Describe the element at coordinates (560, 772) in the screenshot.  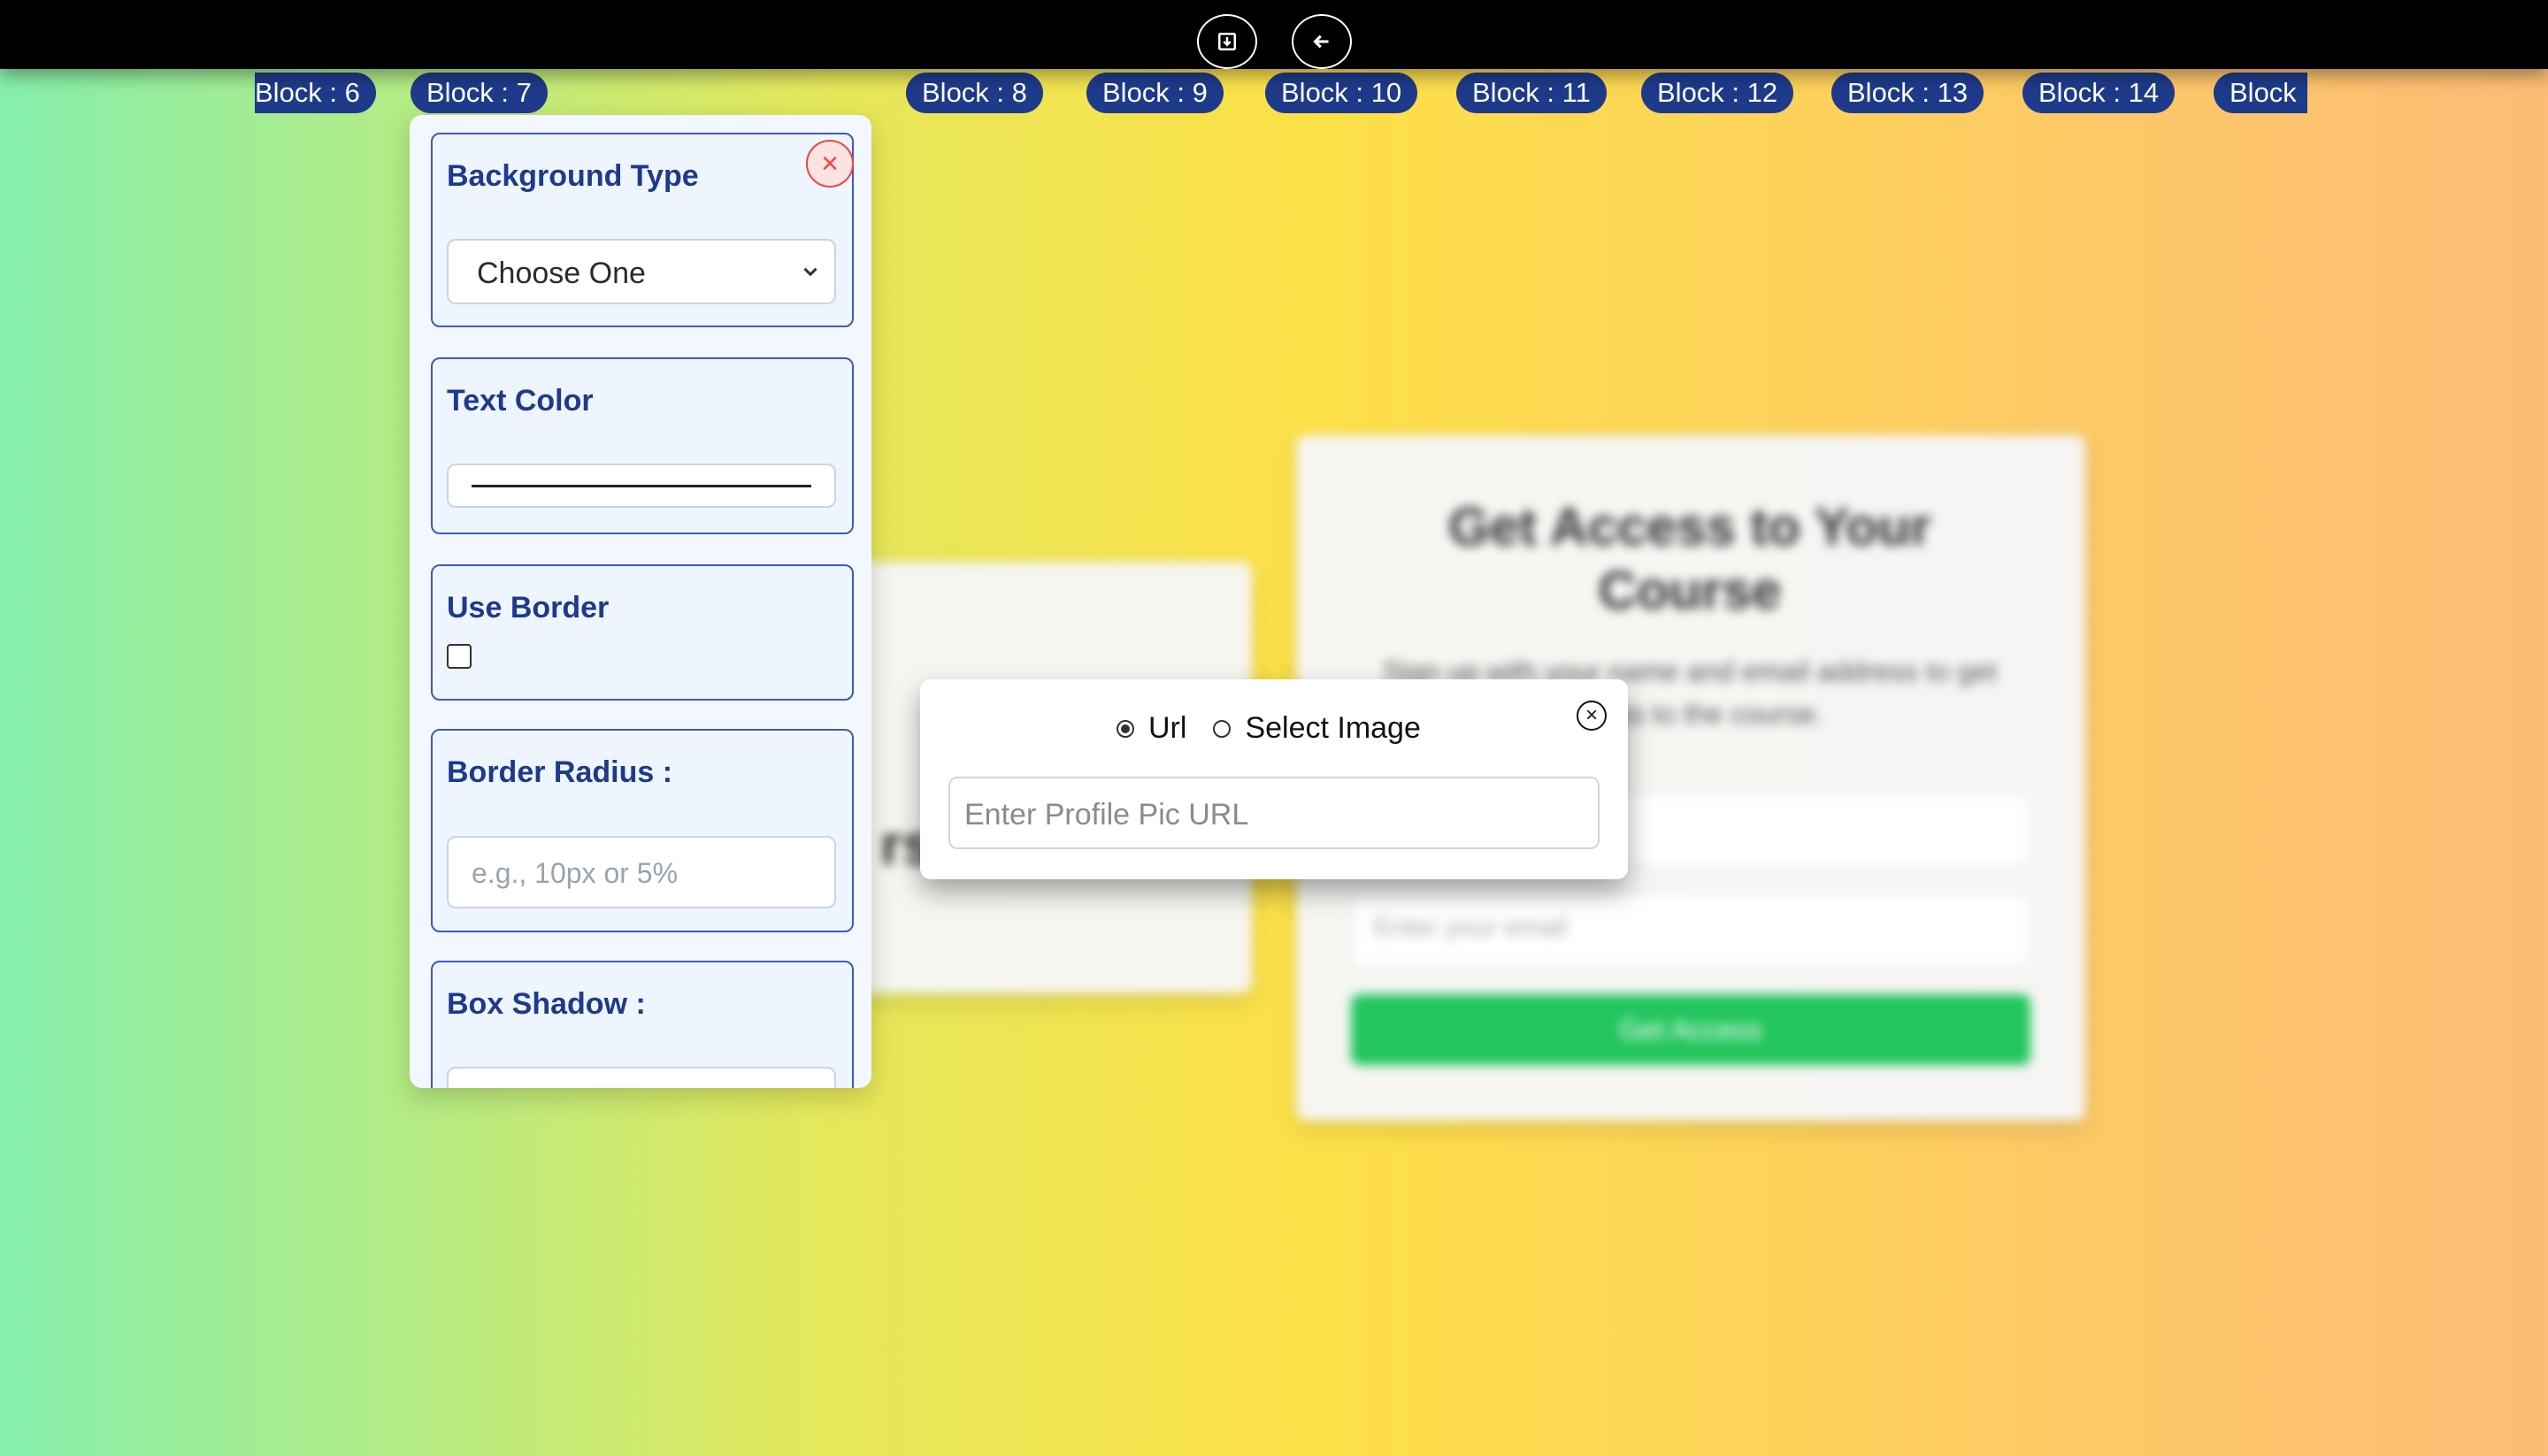
I see `border-radius-label: Border Radius :` at that location.